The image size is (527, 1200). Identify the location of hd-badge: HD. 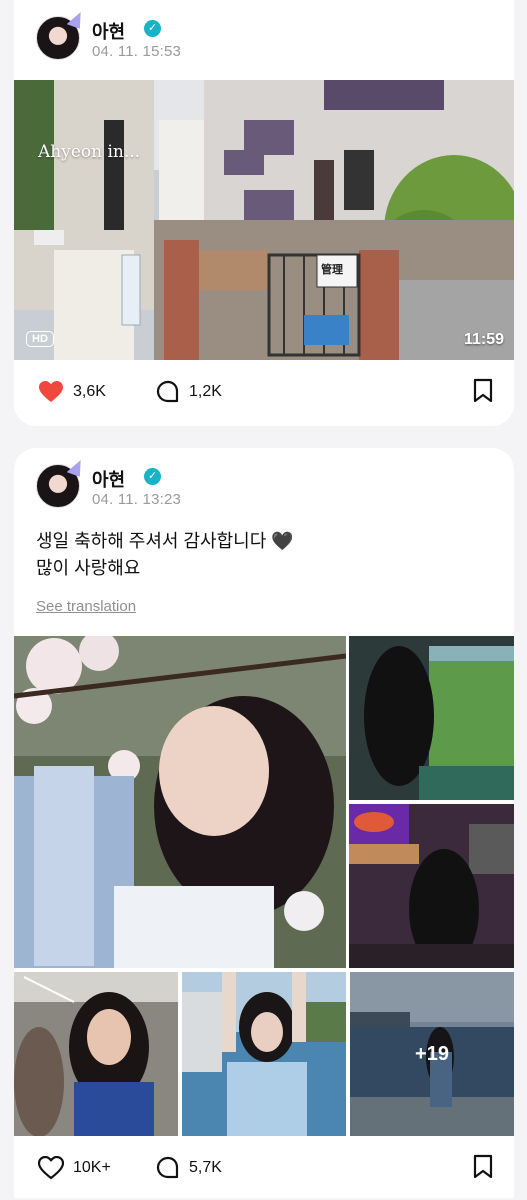
(40, 339).